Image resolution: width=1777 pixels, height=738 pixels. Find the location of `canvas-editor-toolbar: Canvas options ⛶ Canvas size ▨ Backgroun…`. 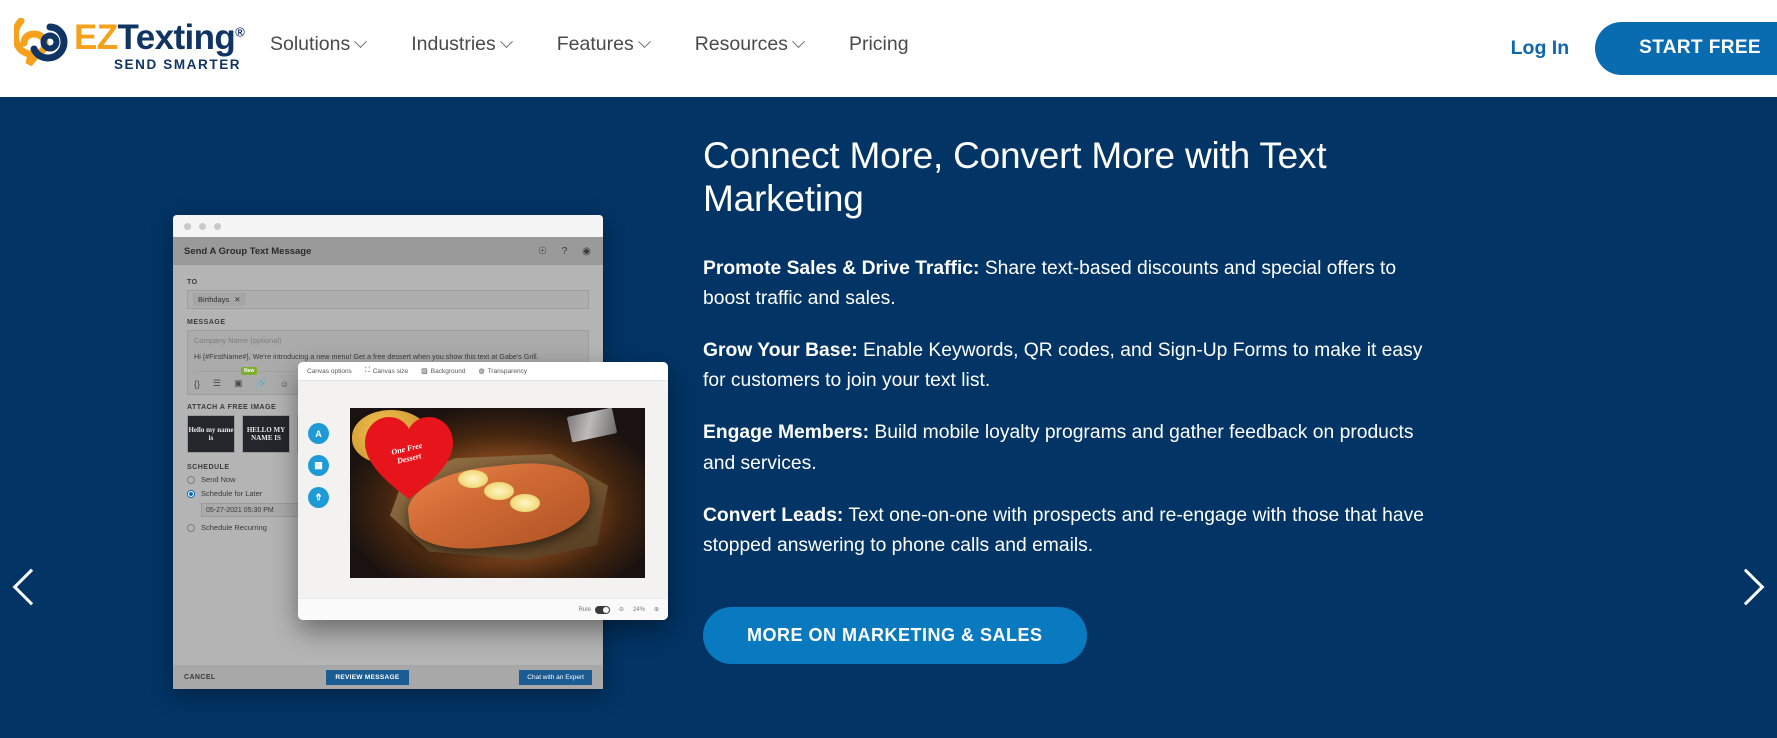

canvas-editor-toolbar: Canvas options ⛶ Canvas size ▨ Backgroun… is located at coordinates (483, 371).